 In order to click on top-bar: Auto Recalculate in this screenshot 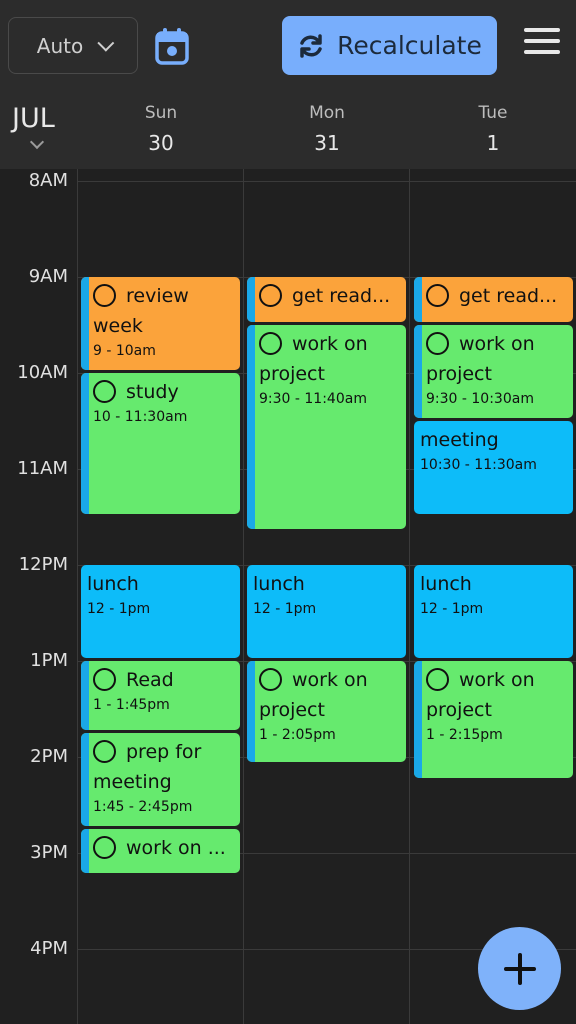, I will do `click(288, 47)`.